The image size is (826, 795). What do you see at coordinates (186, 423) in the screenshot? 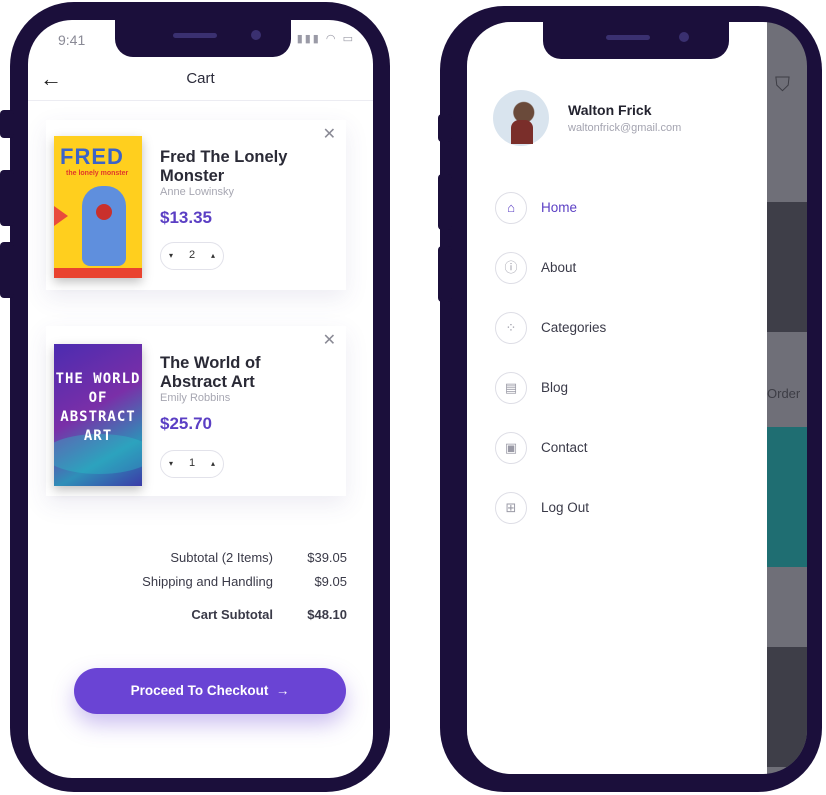
I see `book-price: $25.70` at bounding box center [186, 423].